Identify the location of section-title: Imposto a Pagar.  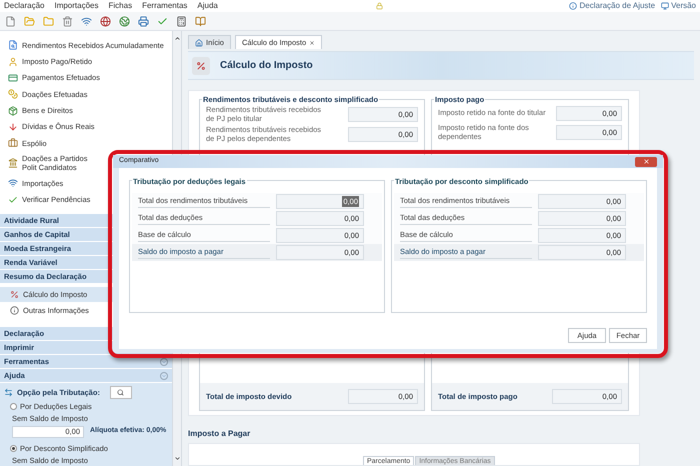
(220, 434).